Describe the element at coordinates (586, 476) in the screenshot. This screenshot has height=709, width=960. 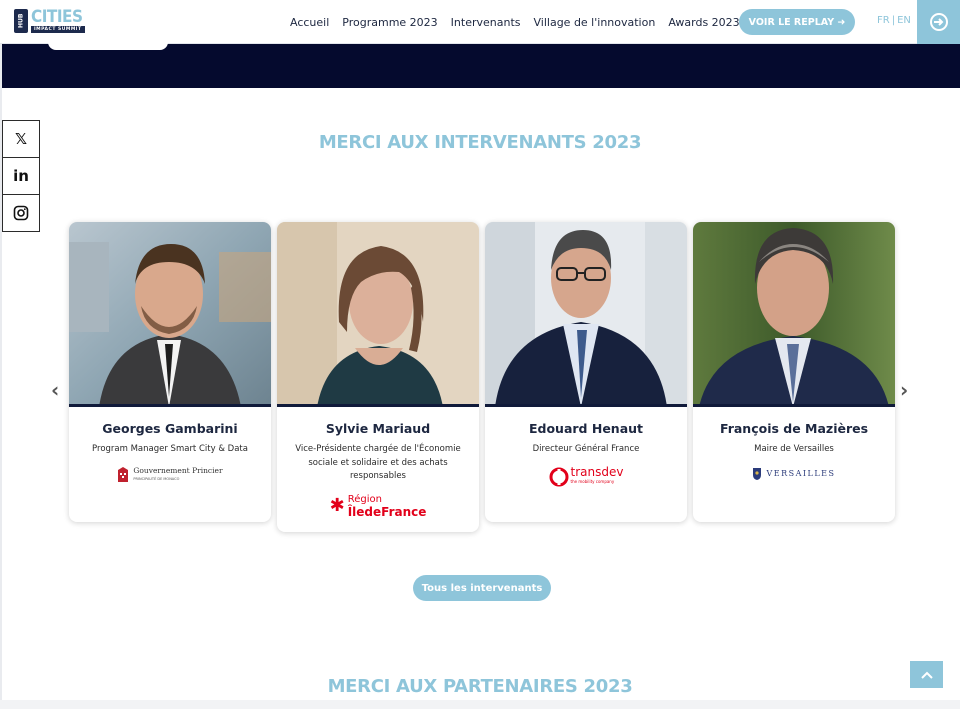
I see `org-logo-transdev: transdev the mobility company` at that location.